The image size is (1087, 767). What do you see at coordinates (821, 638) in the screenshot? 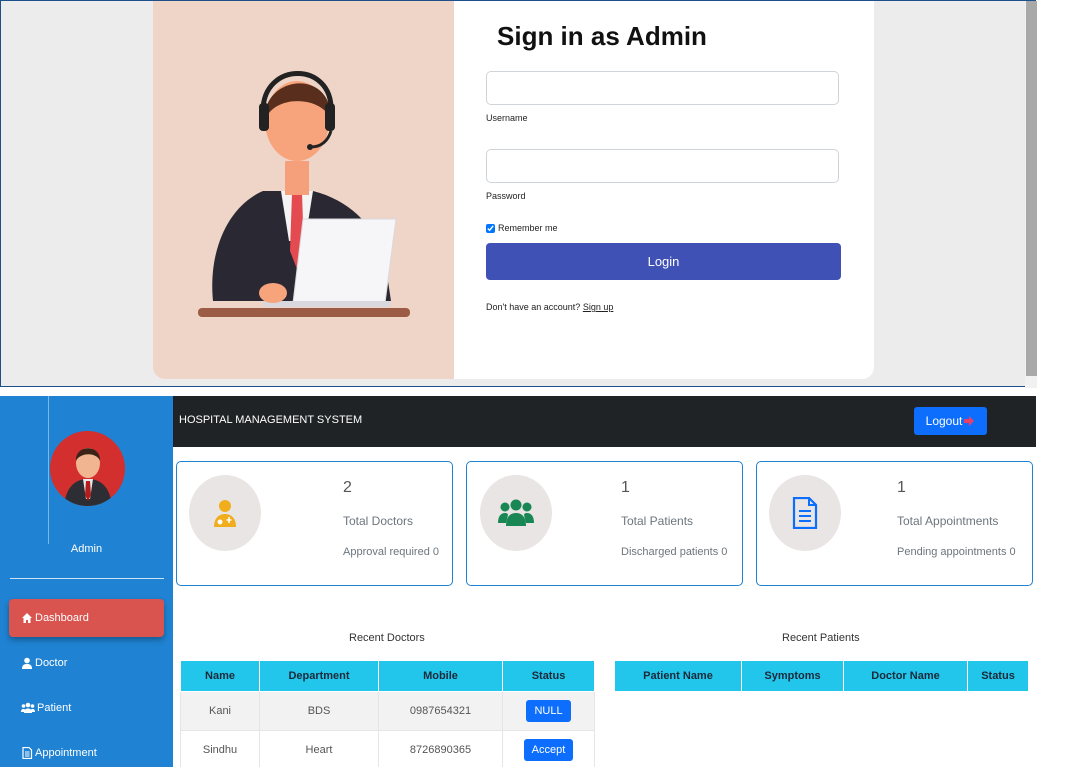
I see `recent-patients-title: Recent Patients` at bounding box center [821, 638].